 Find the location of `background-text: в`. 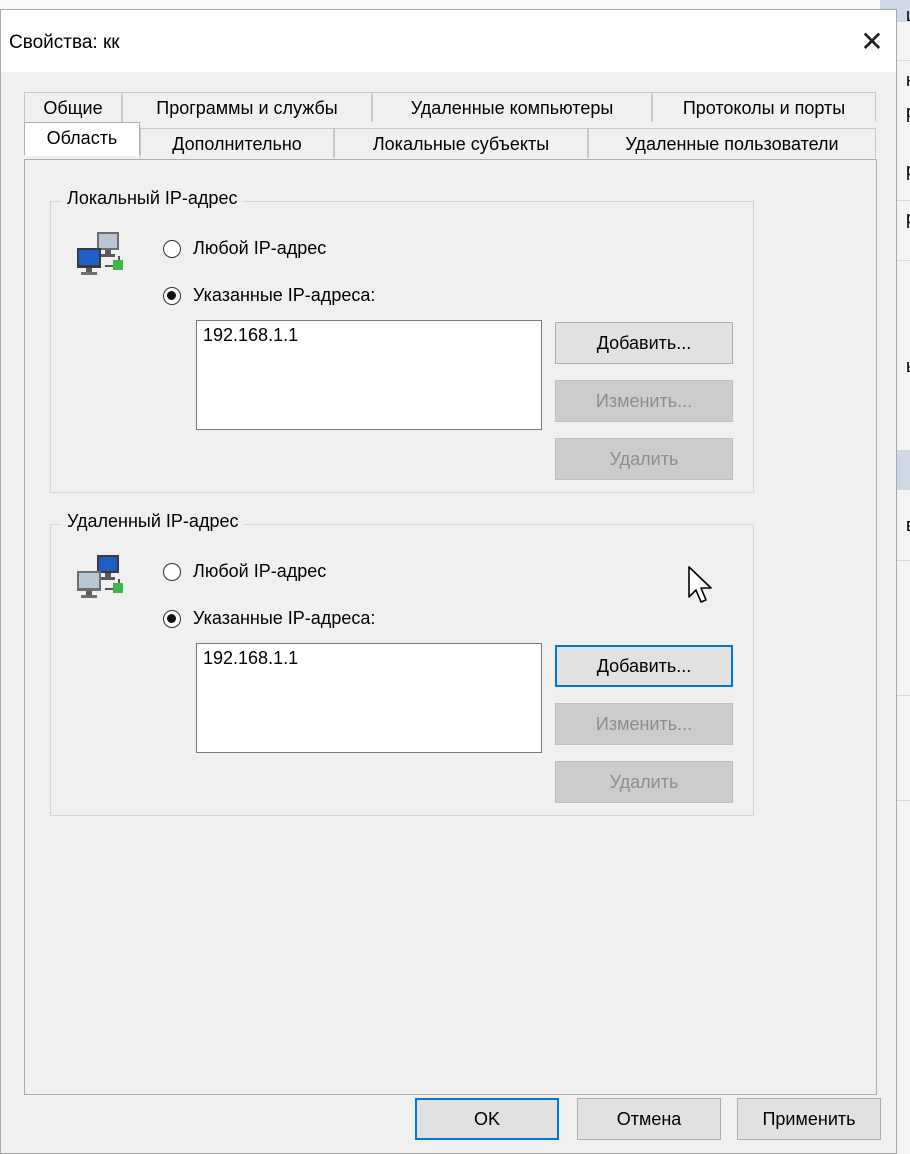

background-text: в is located at coordinates (908, 525).